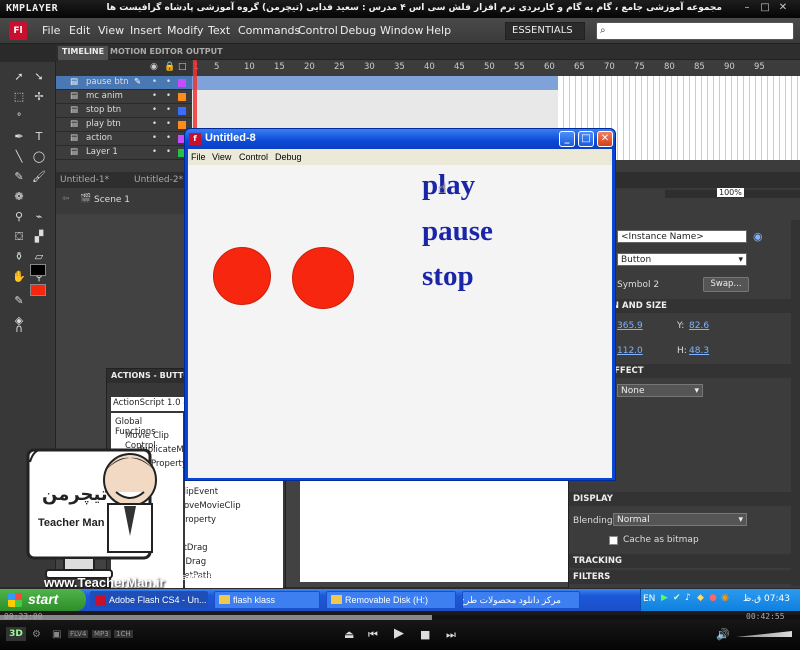 This screenshot has height=650, width=800. Describe the element at coordinates (288, 157) in the screenshot. I see `swf-menu-debug: Debug` at that location.